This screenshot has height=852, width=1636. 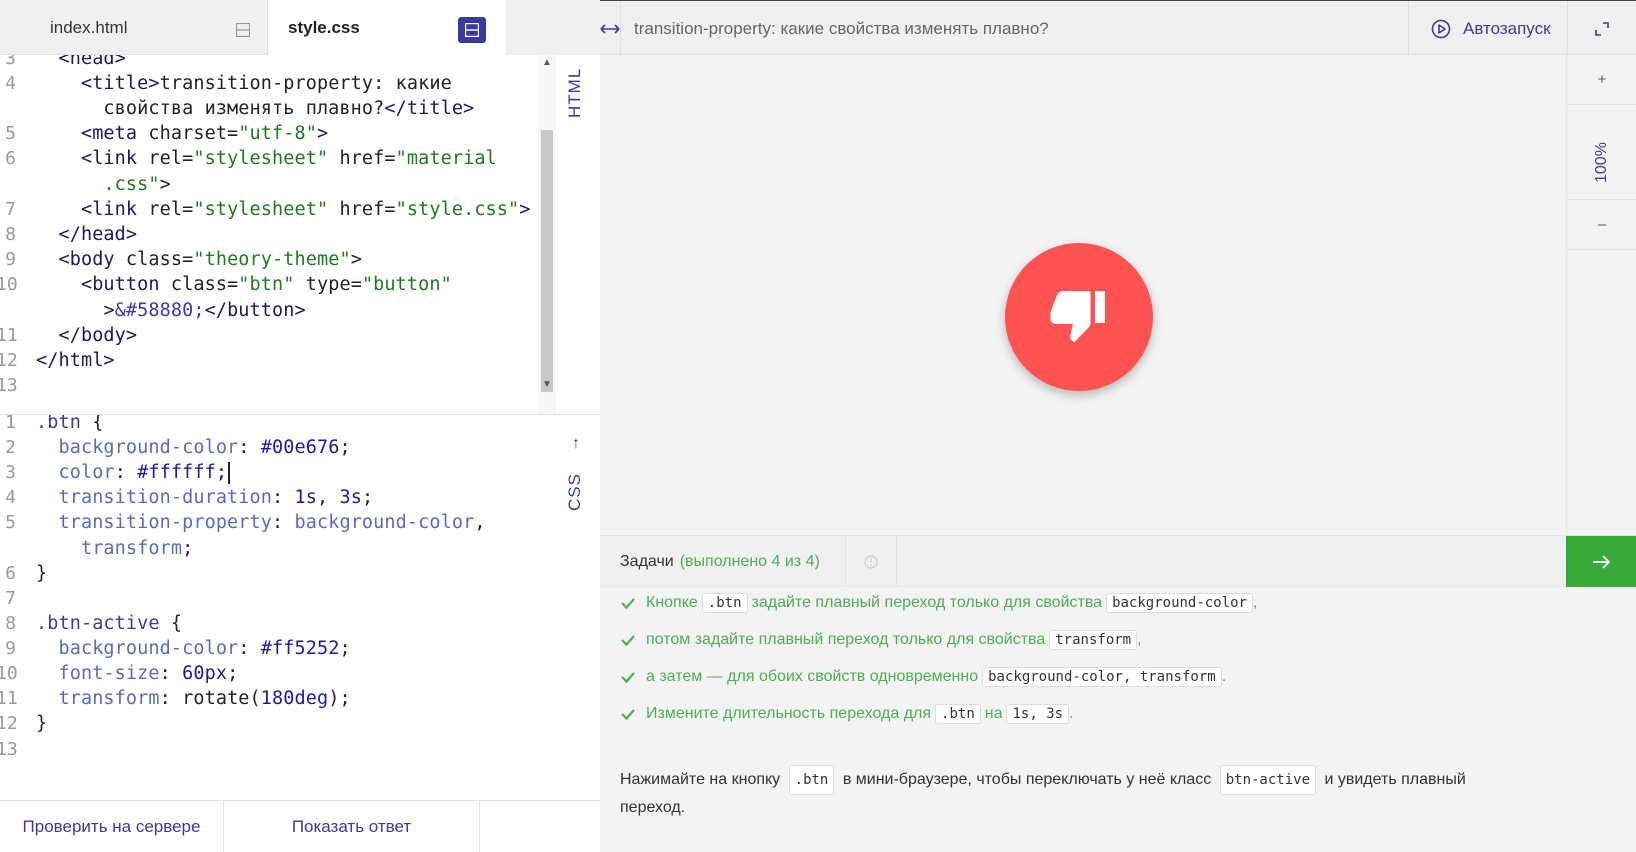 I want to click on tab-label: index.html, so click(x=89, y=27).